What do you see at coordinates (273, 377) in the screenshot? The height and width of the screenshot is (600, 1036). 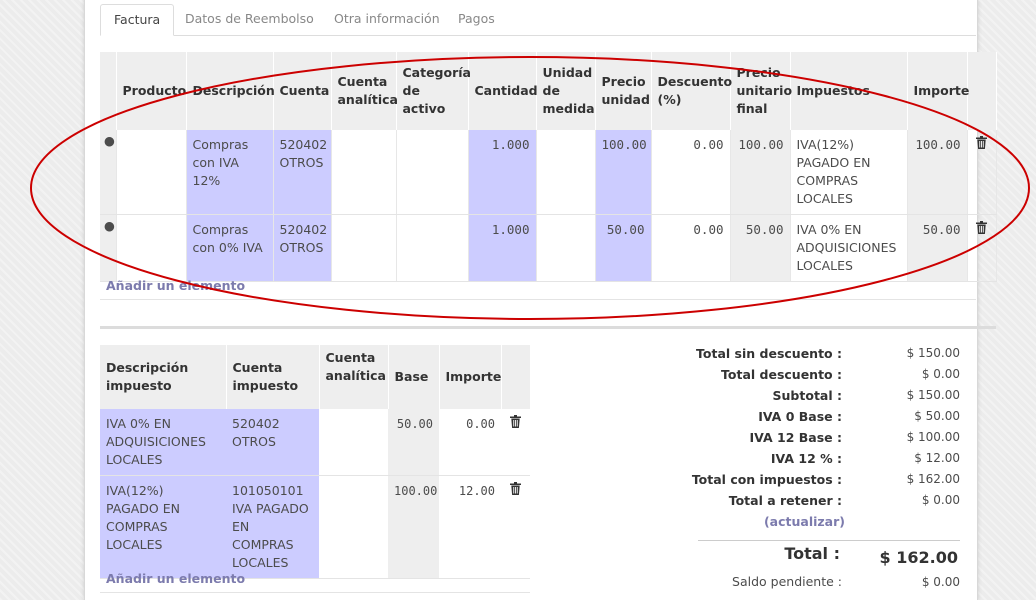 I see `col-cuenta-impuesto: Cuenta impuesto` at bounding box center [273, 377].